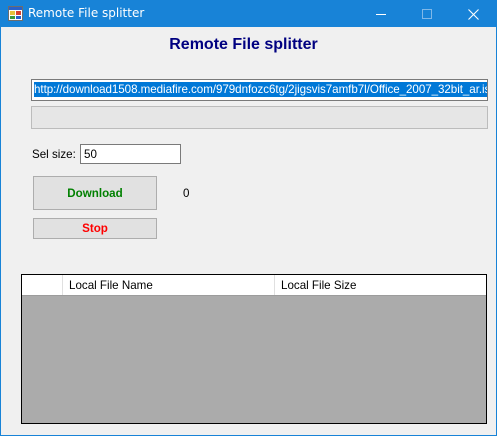  Describe the element at coordinates (380, 285) in the screenshot. I see `column-header-local-file-size: Local File Size` at that location.